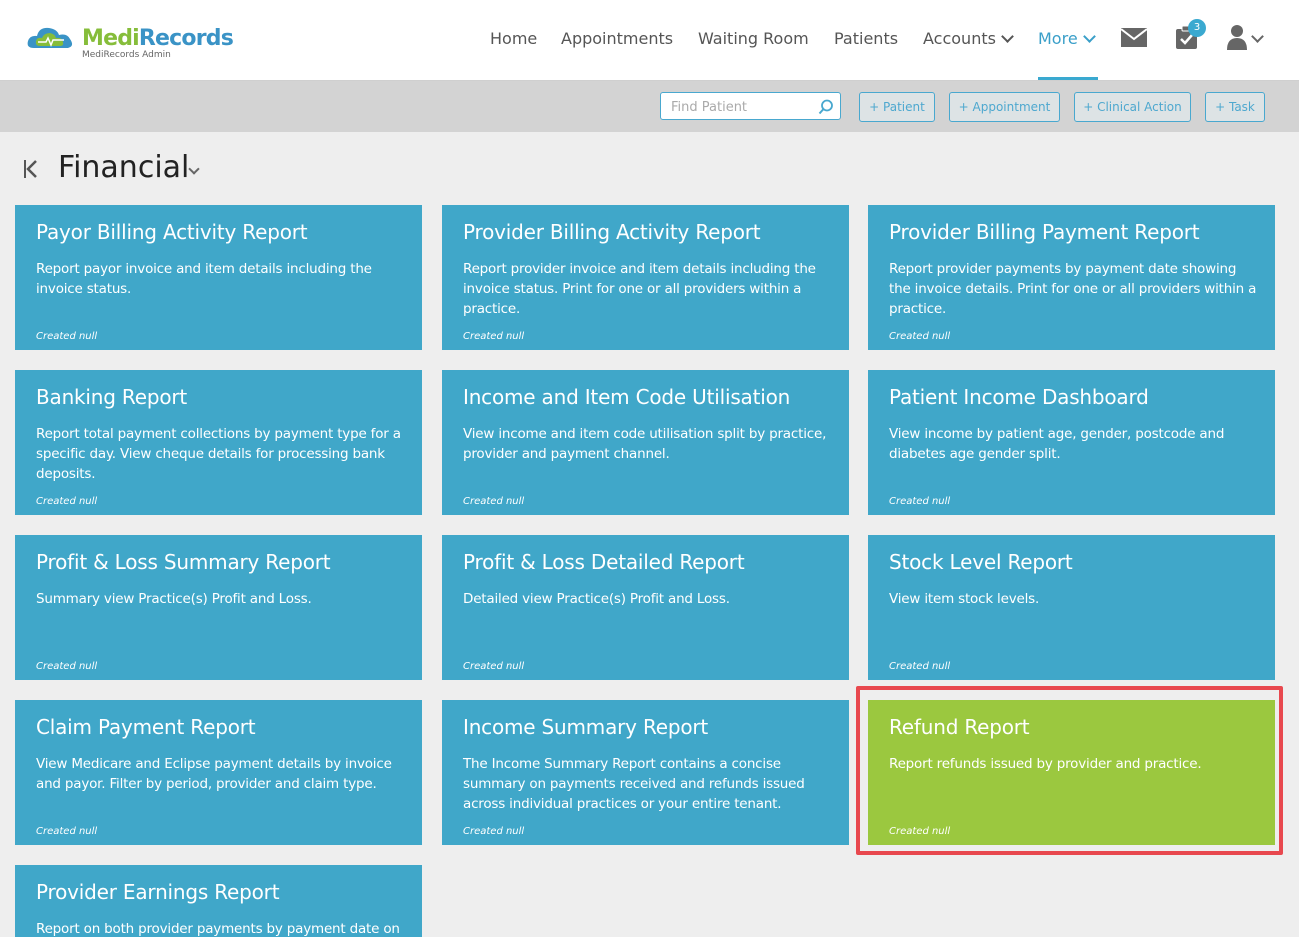 The image size is (1299, 937). What do you see at coordinates (513, 40) in the screenshot?
I see `nav-home: Home` at bounding box center [513, 40].